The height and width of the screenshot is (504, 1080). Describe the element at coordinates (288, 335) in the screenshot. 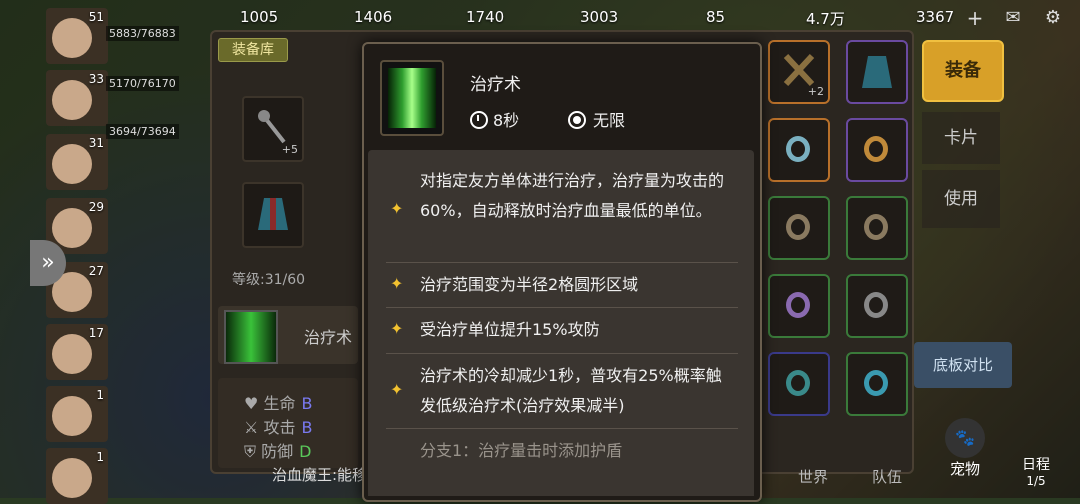

I see `skill-row: 治疗术` at that location.